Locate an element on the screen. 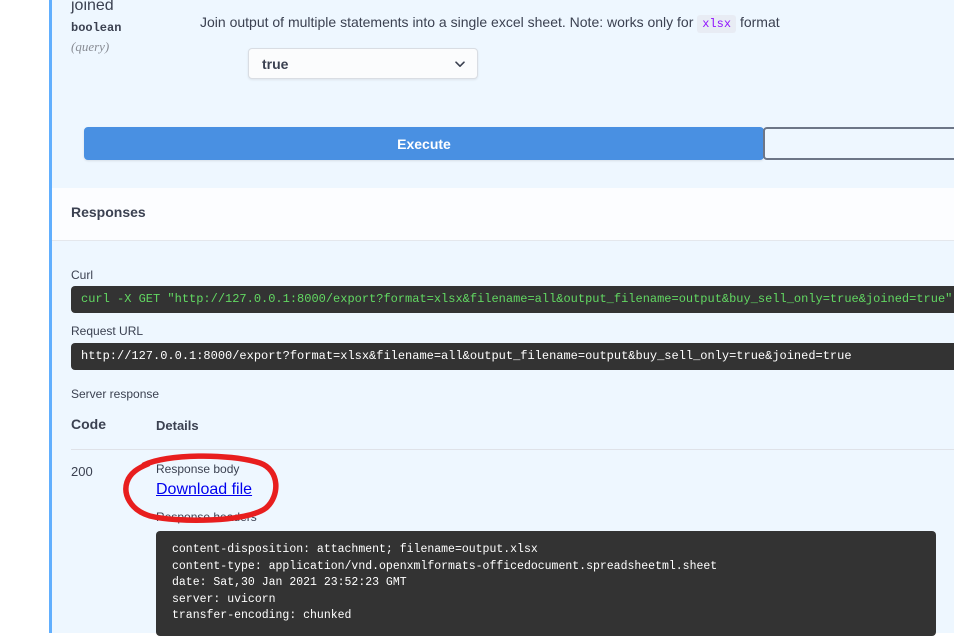  chevron-down-icon is located at coordinates (460, 64).